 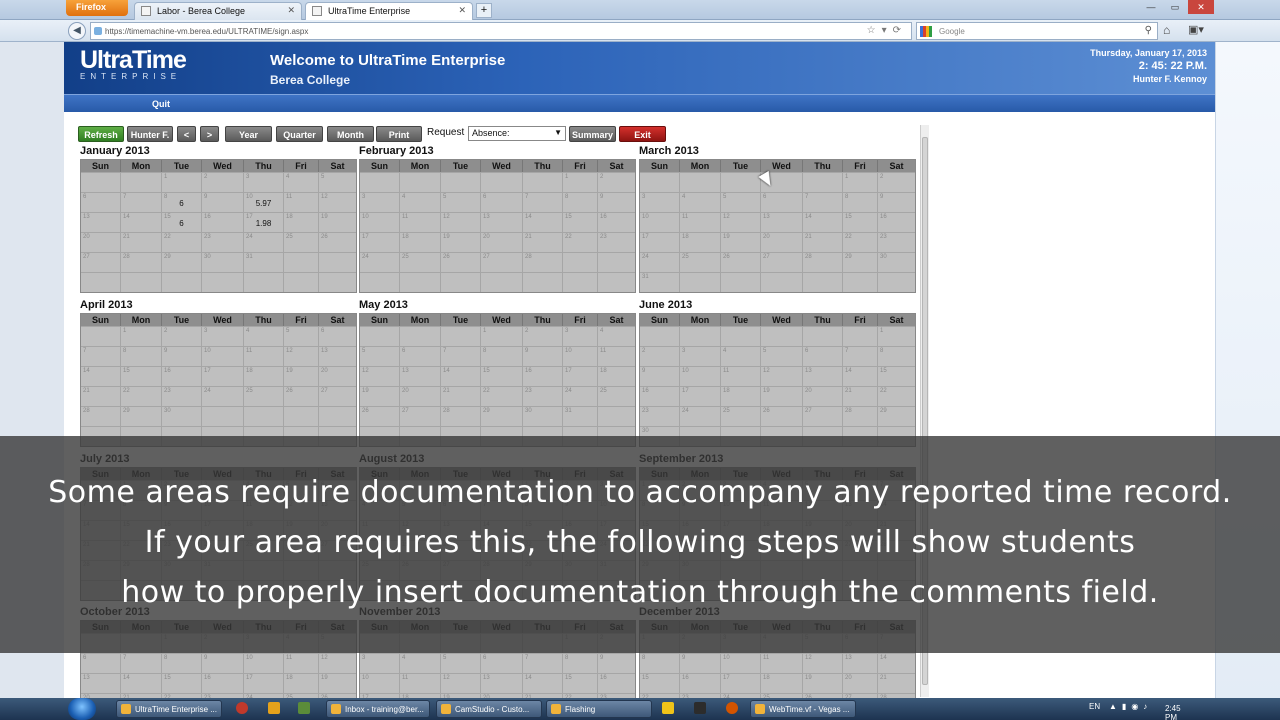 What do you see at coordinates (462, 10) in the screenshot?
I see `close-icon: ✕` at bounding box center [462, 10].